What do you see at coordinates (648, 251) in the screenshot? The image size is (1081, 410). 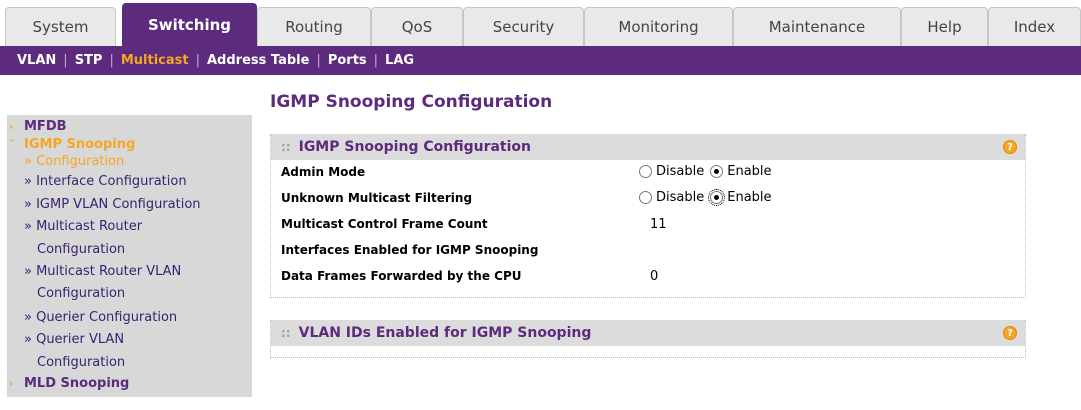 I see `interfaces-enabled-row: Interfaces Enabled for IGMP Snooping` at bounding box center [648, 251].